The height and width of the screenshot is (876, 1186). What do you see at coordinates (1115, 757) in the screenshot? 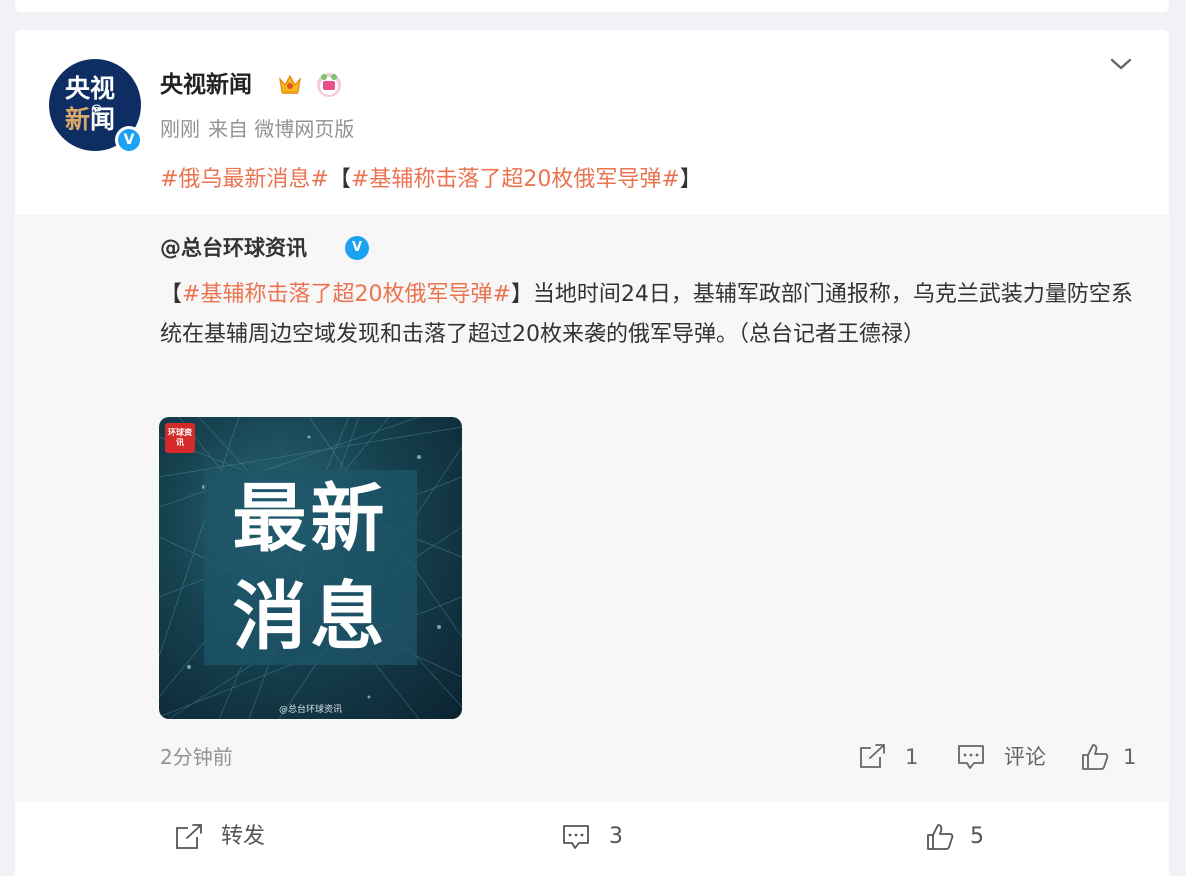
I see `retweet-like-button: 1` at bounding box center [1115, 757].